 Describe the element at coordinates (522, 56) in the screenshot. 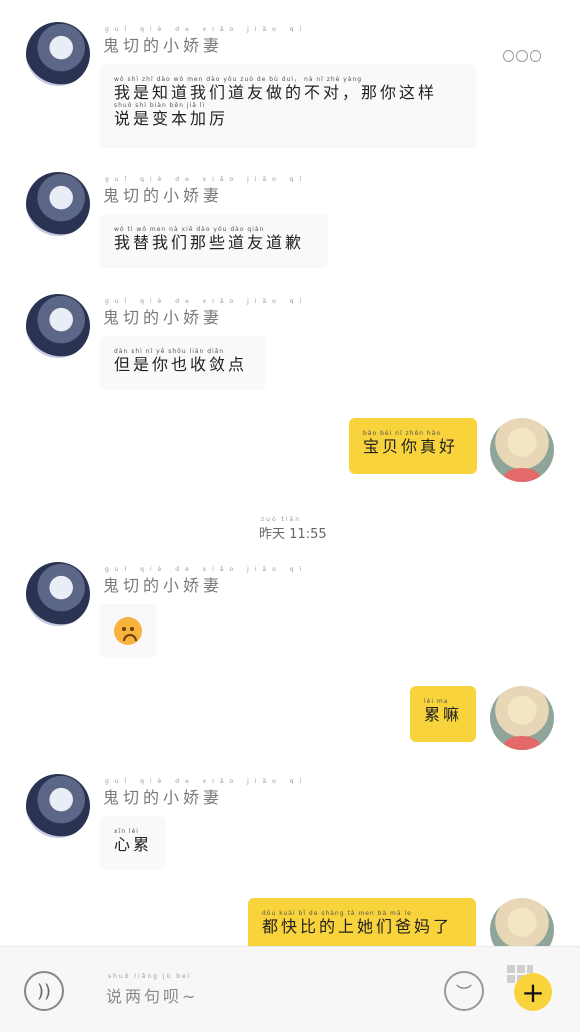

I see `more-icon` at that location.